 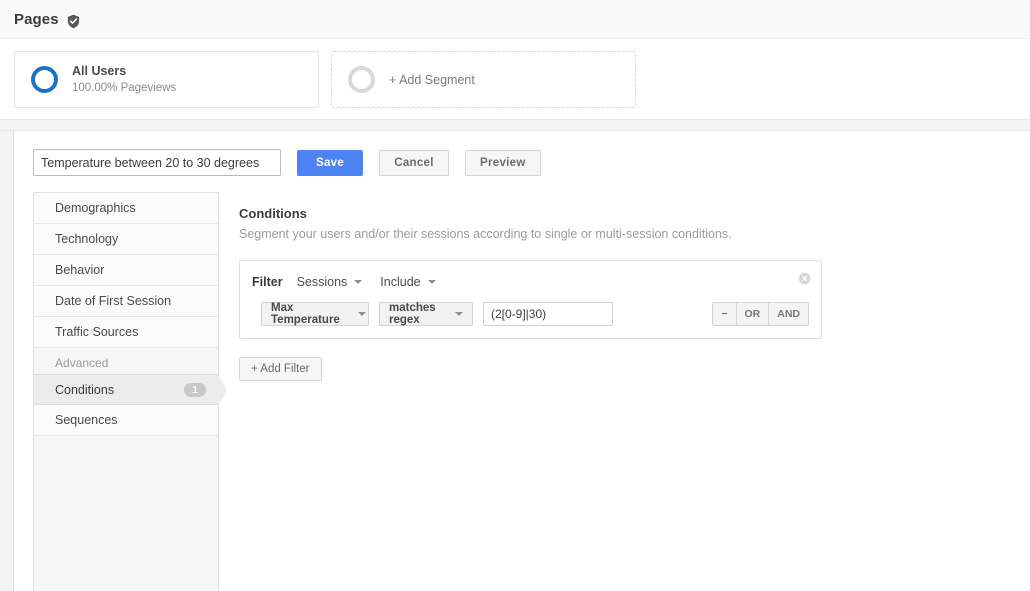 I want to click on sidebar-item-traffic-sources: Traffic Sources, so click(x=126, y=332).